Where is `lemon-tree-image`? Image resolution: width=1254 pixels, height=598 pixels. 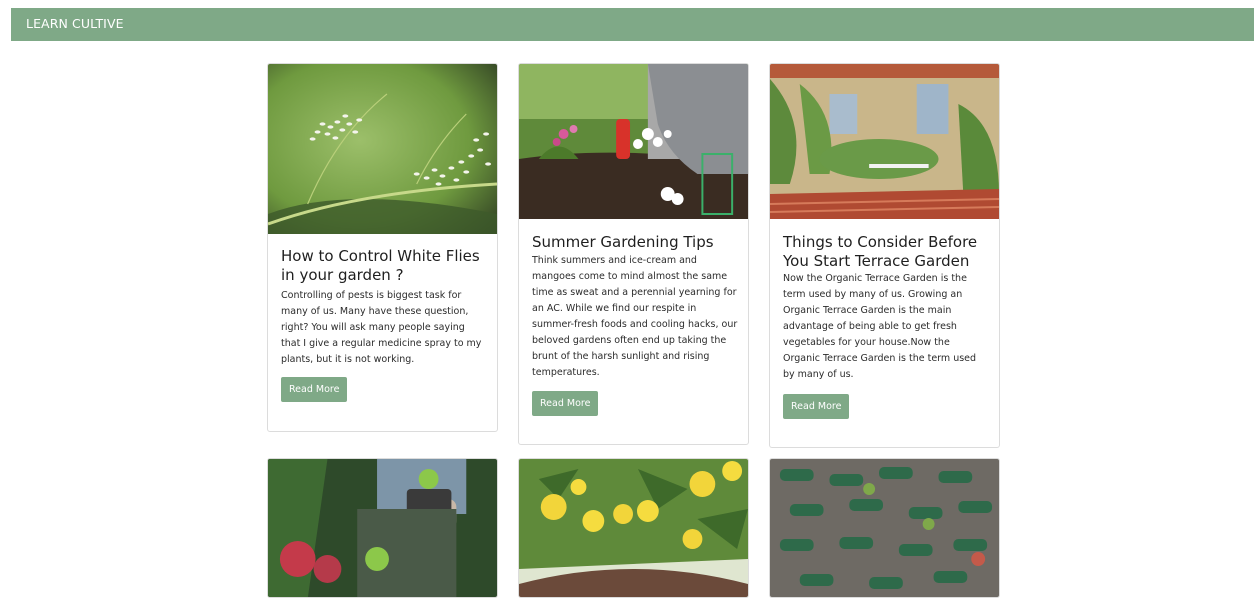
lemon-tree-image is located at coordinates (633, 528).